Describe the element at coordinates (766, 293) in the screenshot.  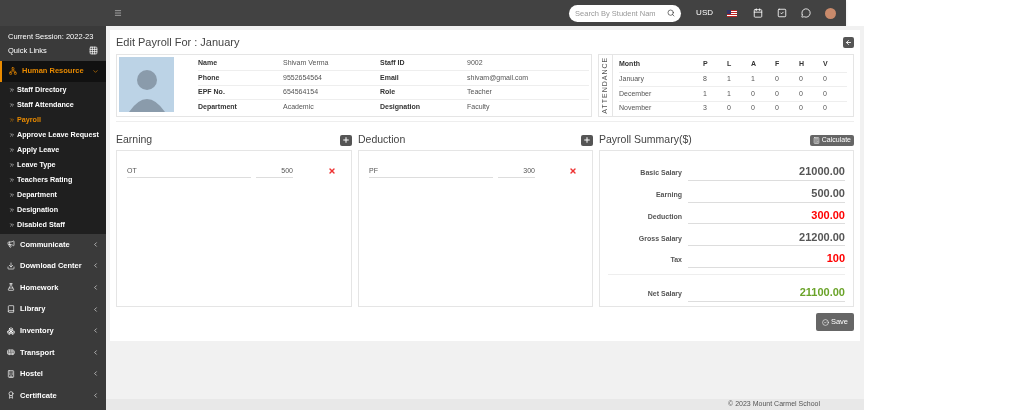
I see `summary-value: 21100.00` at that location.